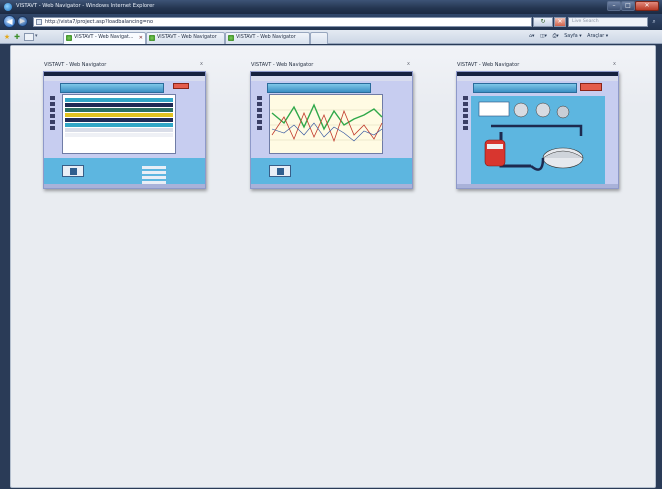 The height and width of the screenshot is (489, 662). Describe the element at coordinates (585, 21) in the screenshot. I see `search-placeholder: Live Search` at that location.